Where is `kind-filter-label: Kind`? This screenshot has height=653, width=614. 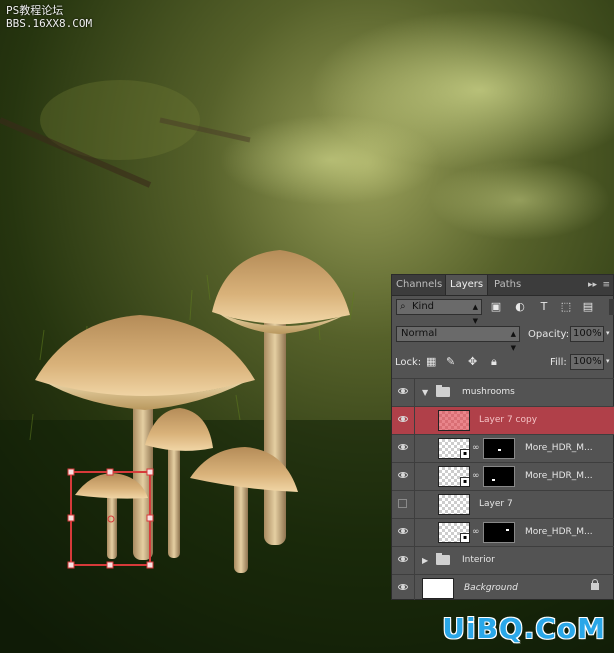
kind-filter-label: Kind is located at coordinates (423, 306).